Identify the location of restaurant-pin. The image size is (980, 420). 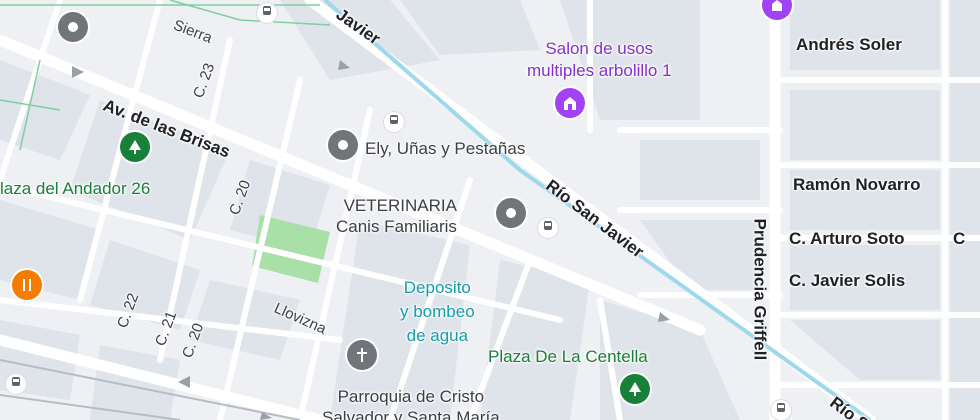
(27, 285).